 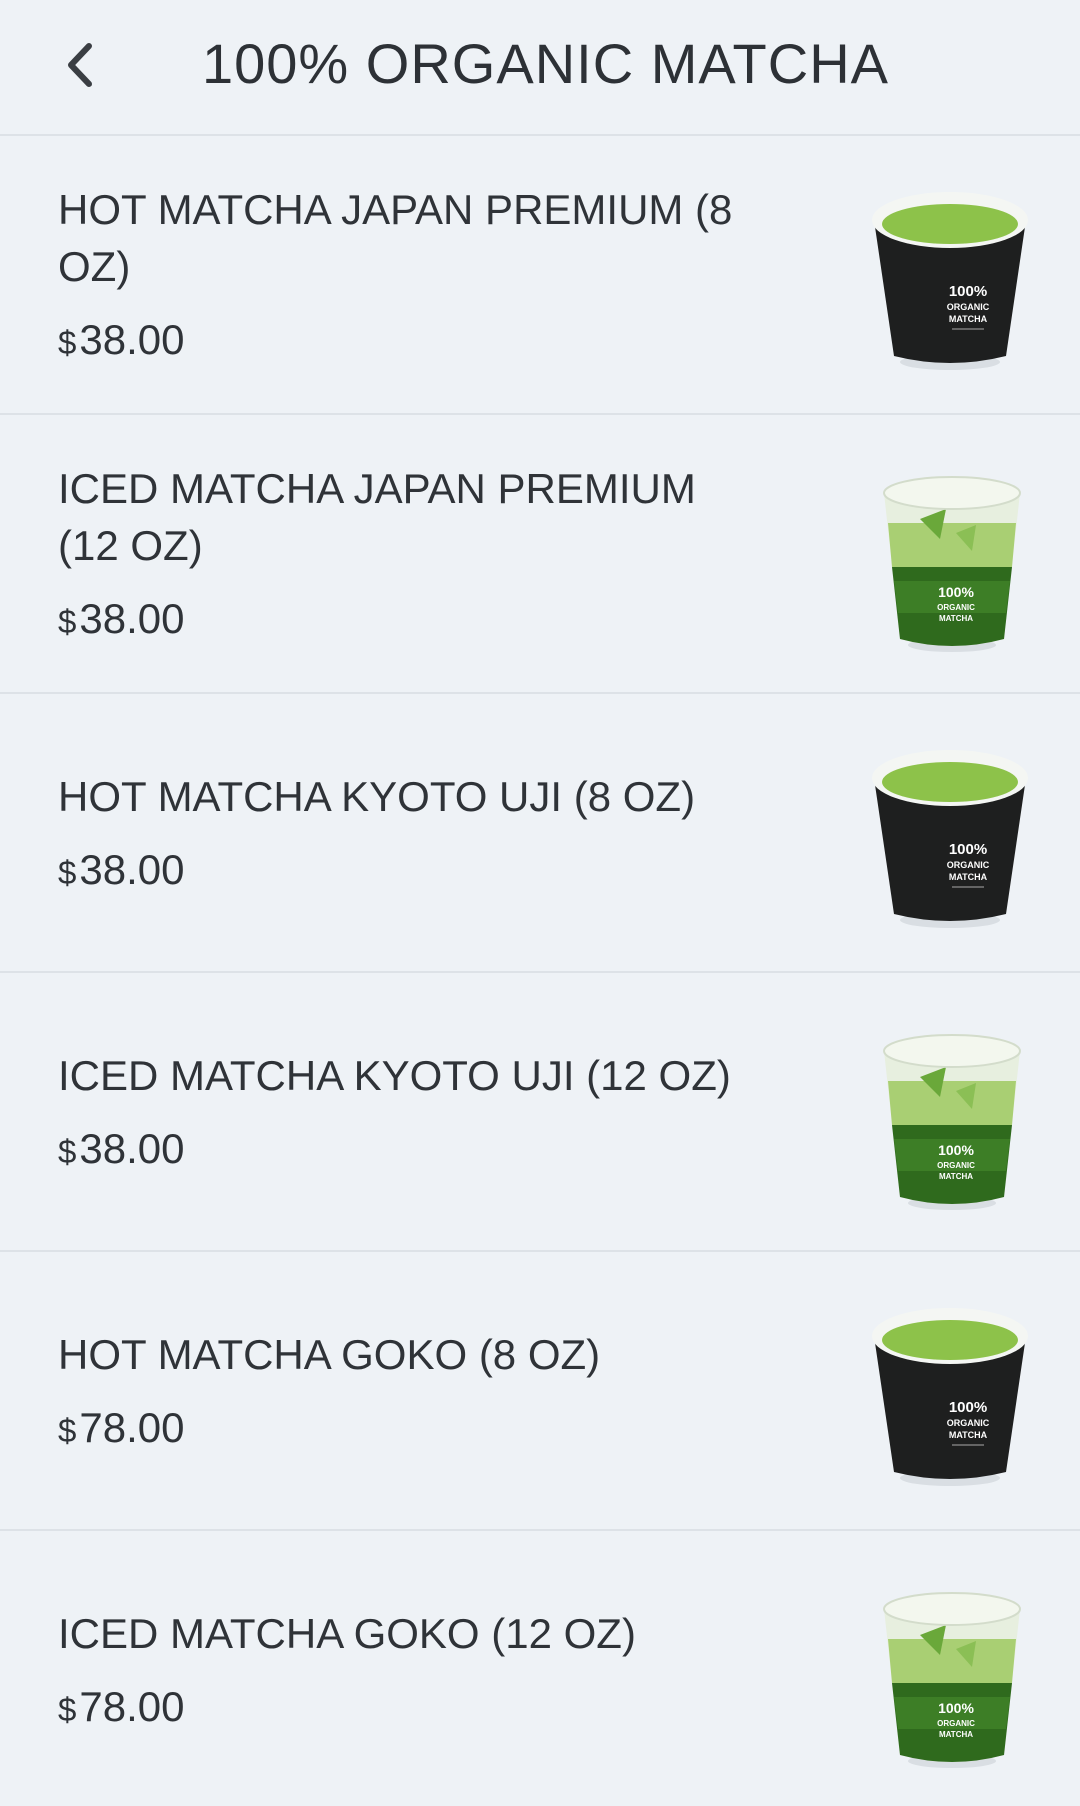 I want to click on product-name: HOT MATCHA KYOTO UJI (8 OZ), so click(x=377, y=796).